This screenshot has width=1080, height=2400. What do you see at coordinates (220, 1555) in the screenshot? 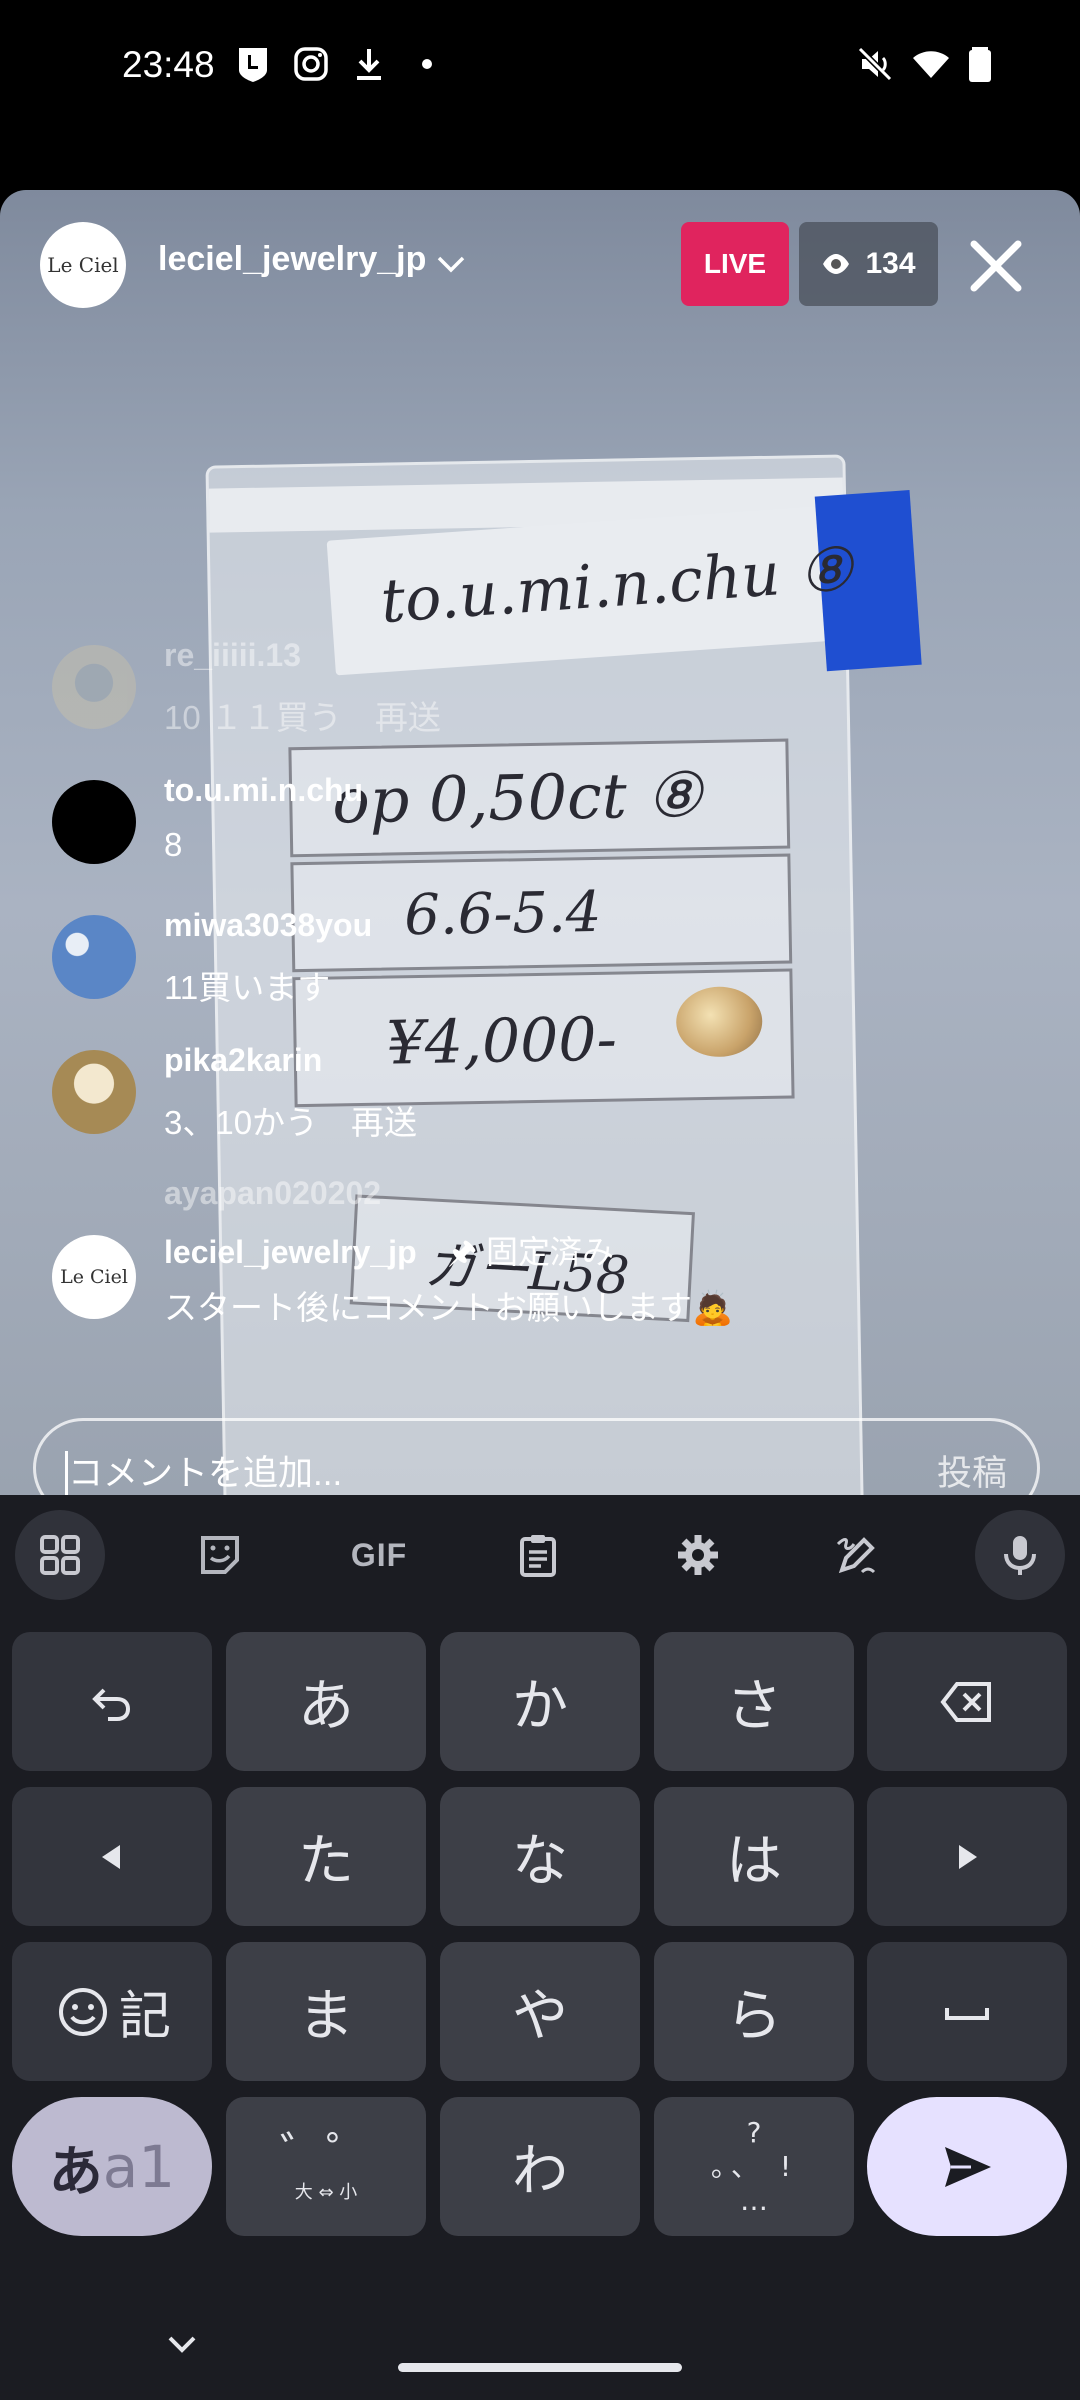
I see `sticker-icon` at bounding box center [220, 1555].